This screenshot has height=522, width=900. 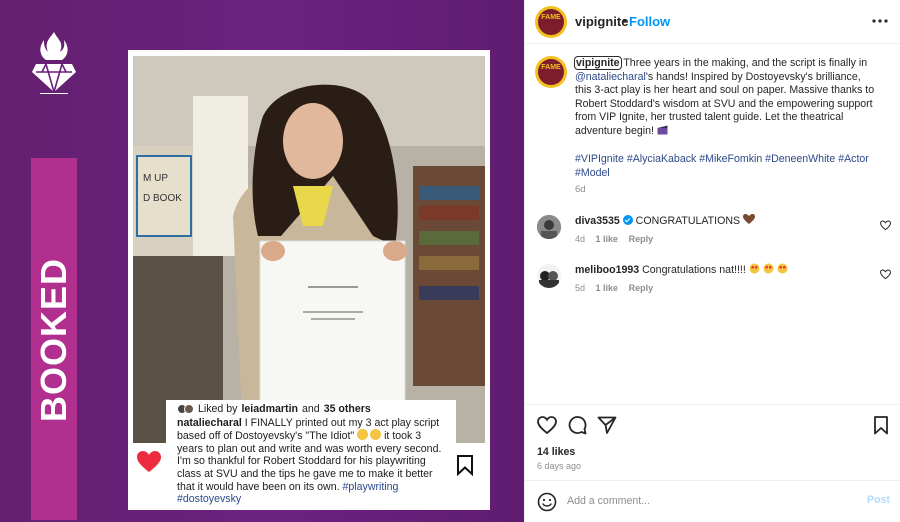 I want to click on likes-count: 14 likes, so click(x=556, y=452).